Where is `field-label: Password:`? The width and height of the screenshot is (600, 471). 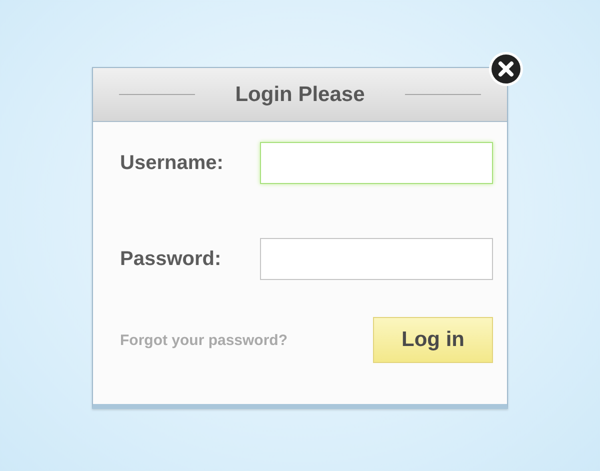 field-label: Password: is located at coordinates (171, 259).